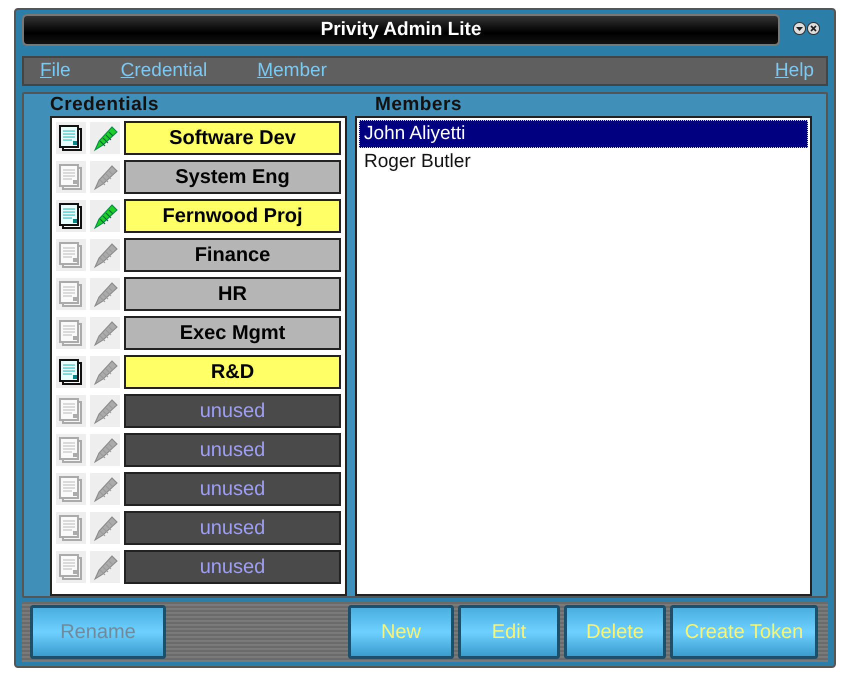 The image size is (850, 676). I want to click on window-title: Privity Admin Lite, so click(401, 30).